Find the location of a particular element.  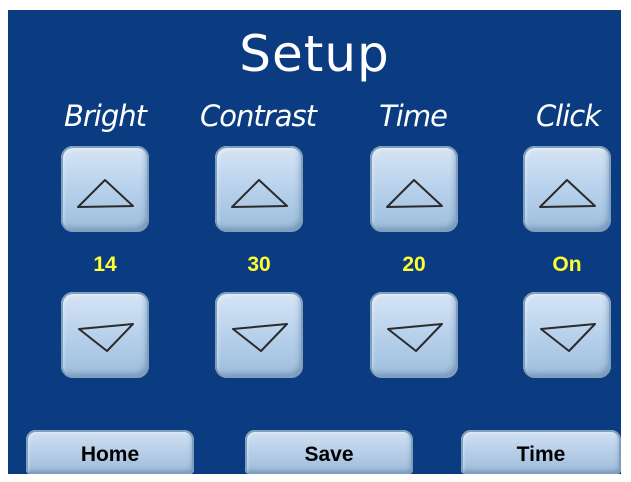

bright-down-button is located at coordinates (105, 335).